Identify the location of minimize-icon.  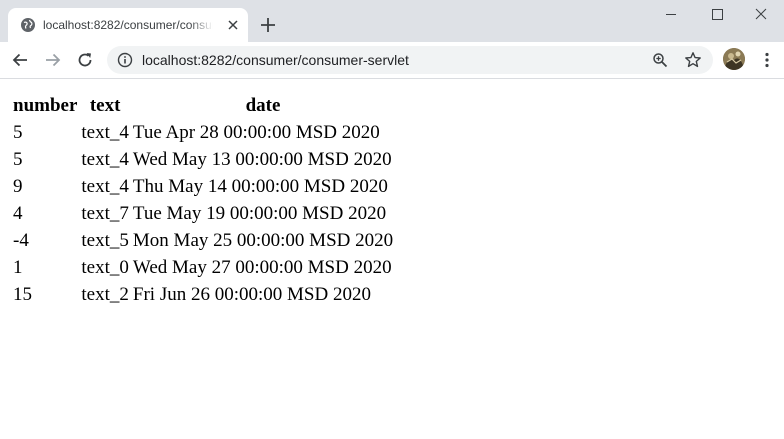
(671, 15).